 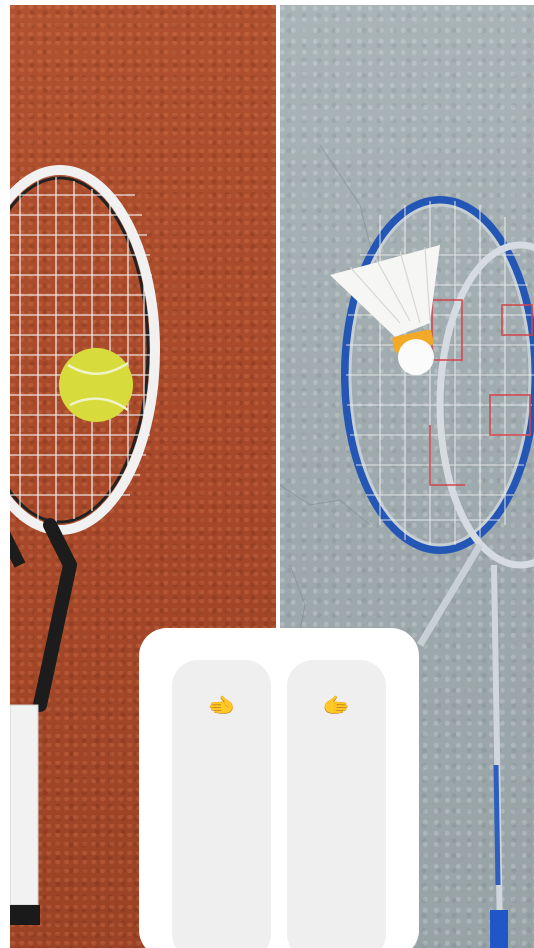 I want to click on choose-right-option: 🫱, so click(x=336, y=804).